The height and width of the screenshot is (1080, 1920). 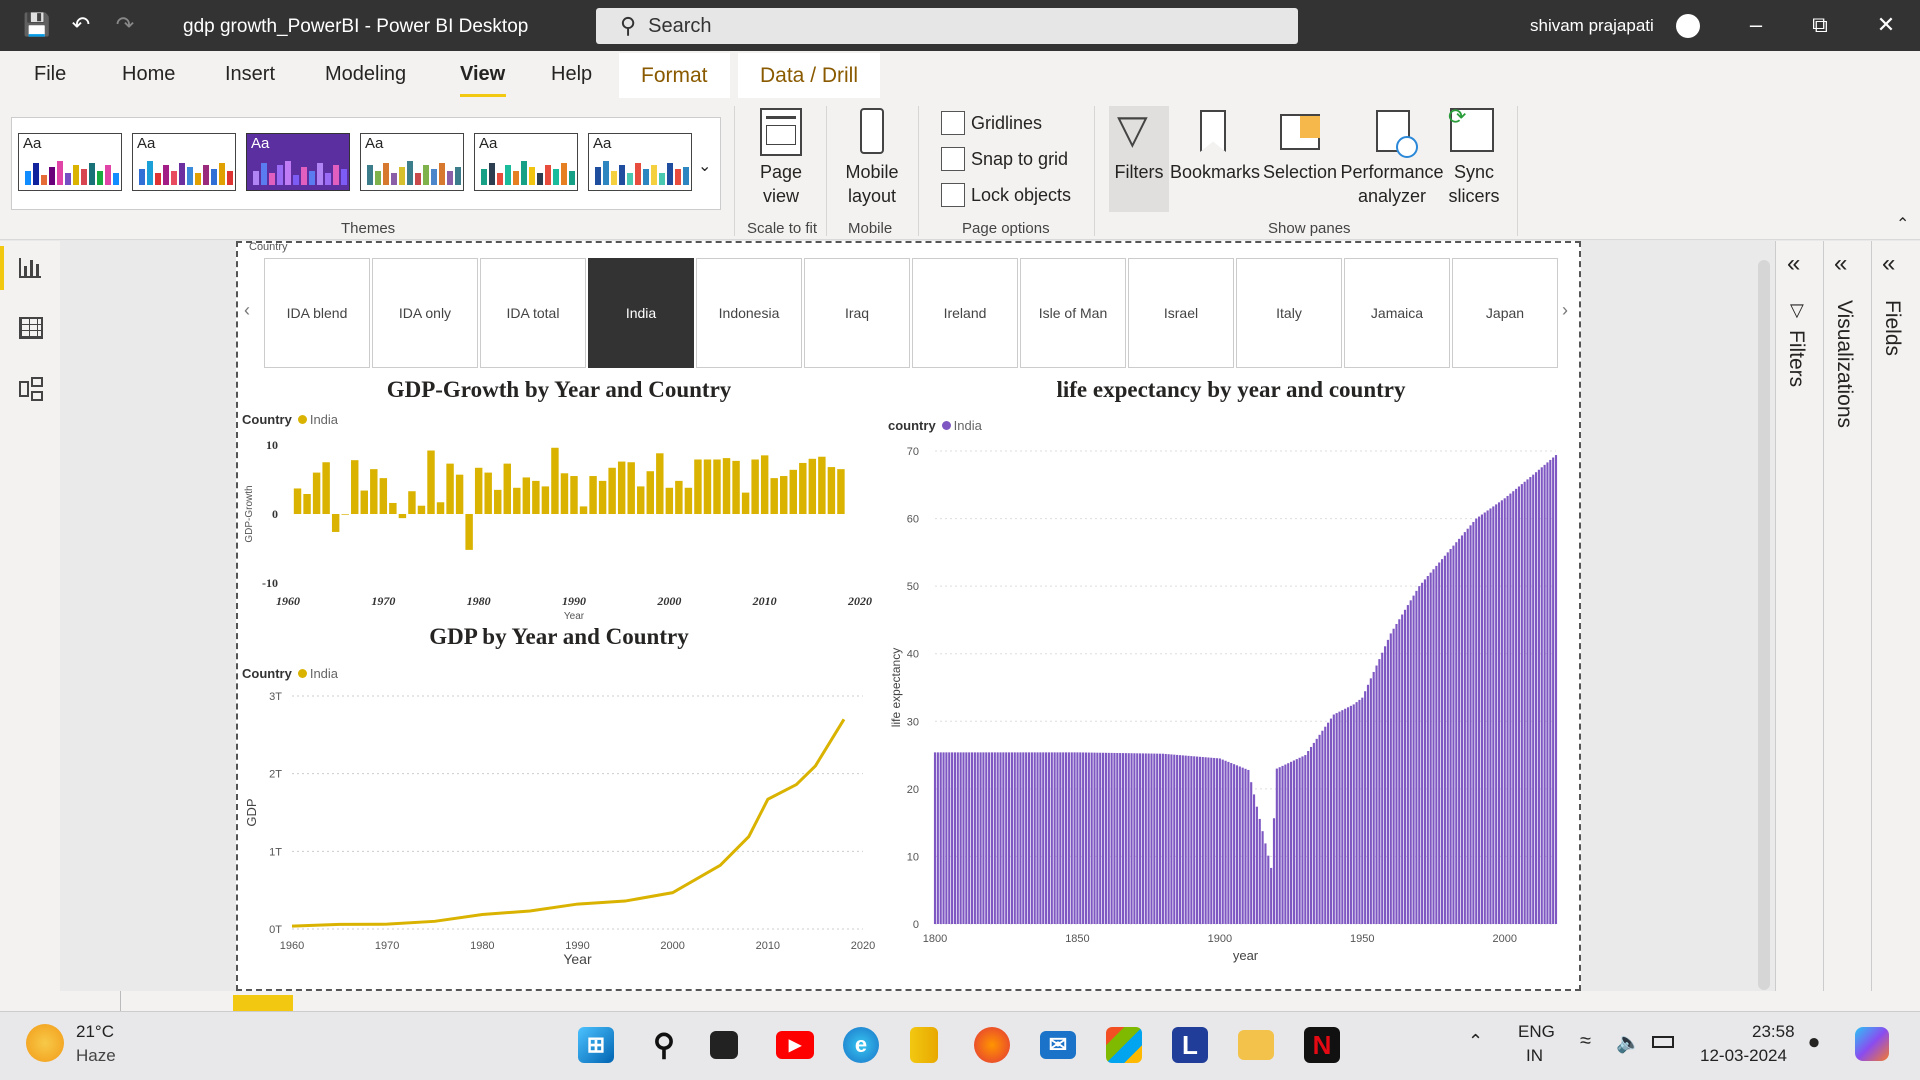 I want to click on collapse-ribbon-icon: ⌃, so click(x=1902, y=224).